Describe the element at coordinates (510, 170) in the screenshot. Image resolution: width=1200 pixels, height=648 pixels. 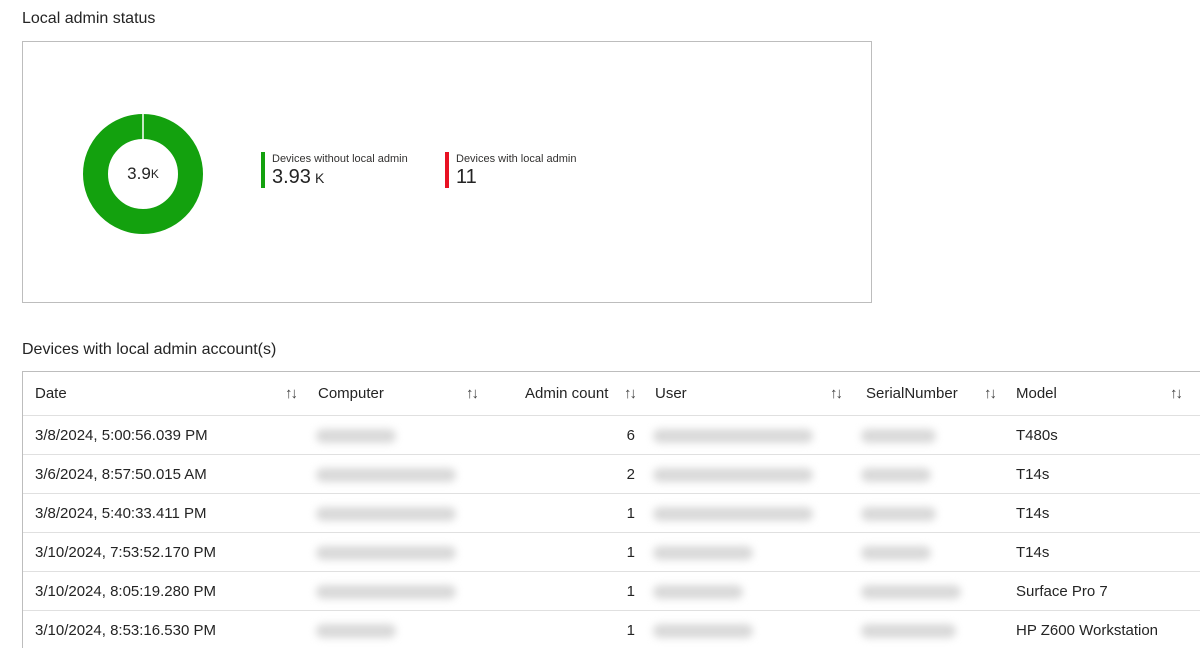
I see `legend-devices-with-local-admin: Devices with local admin 11` at that location.